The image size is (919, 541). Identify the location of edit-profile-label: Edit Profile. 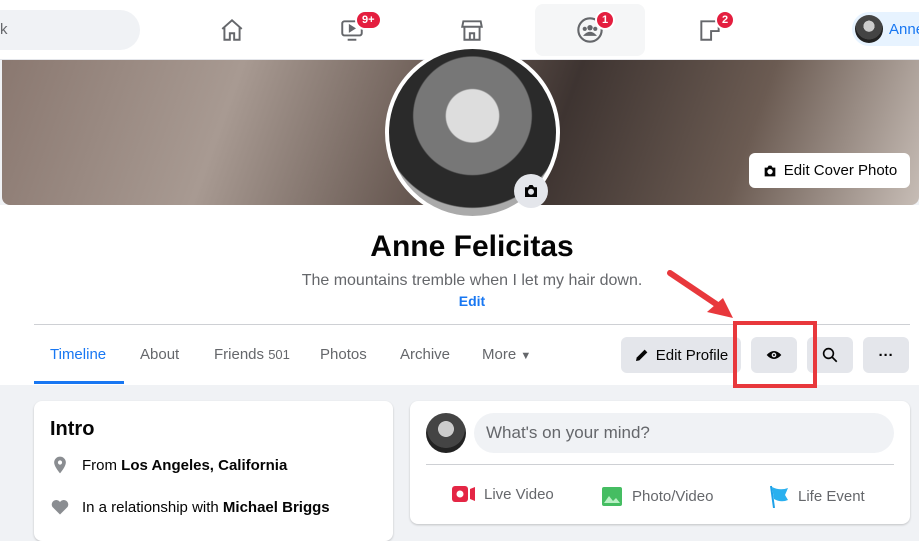
(692, 355).